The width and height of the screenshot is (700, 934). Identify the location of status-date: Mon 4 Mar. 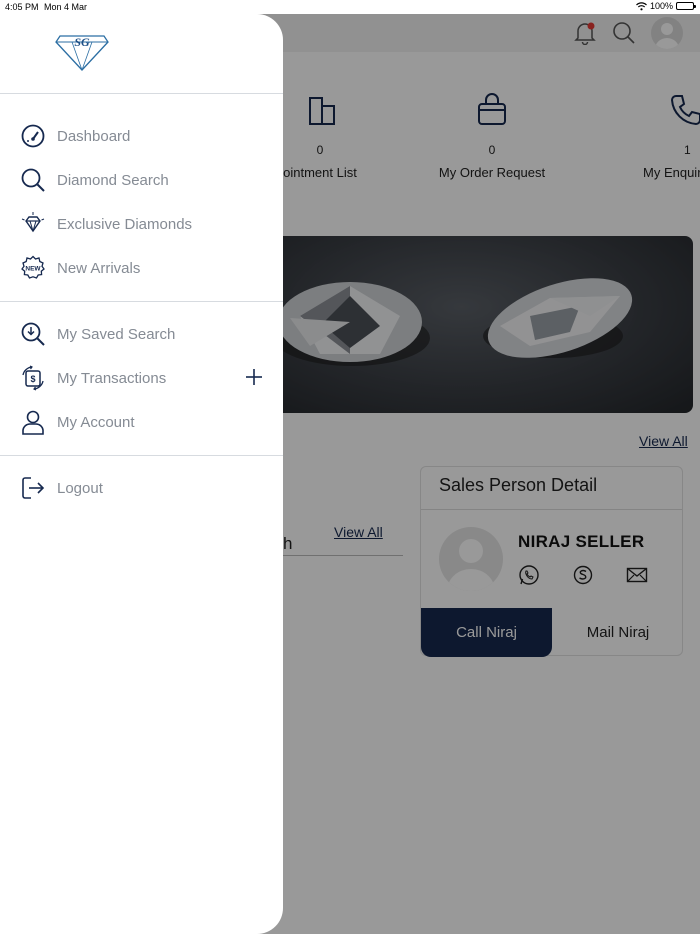
(66, 7).